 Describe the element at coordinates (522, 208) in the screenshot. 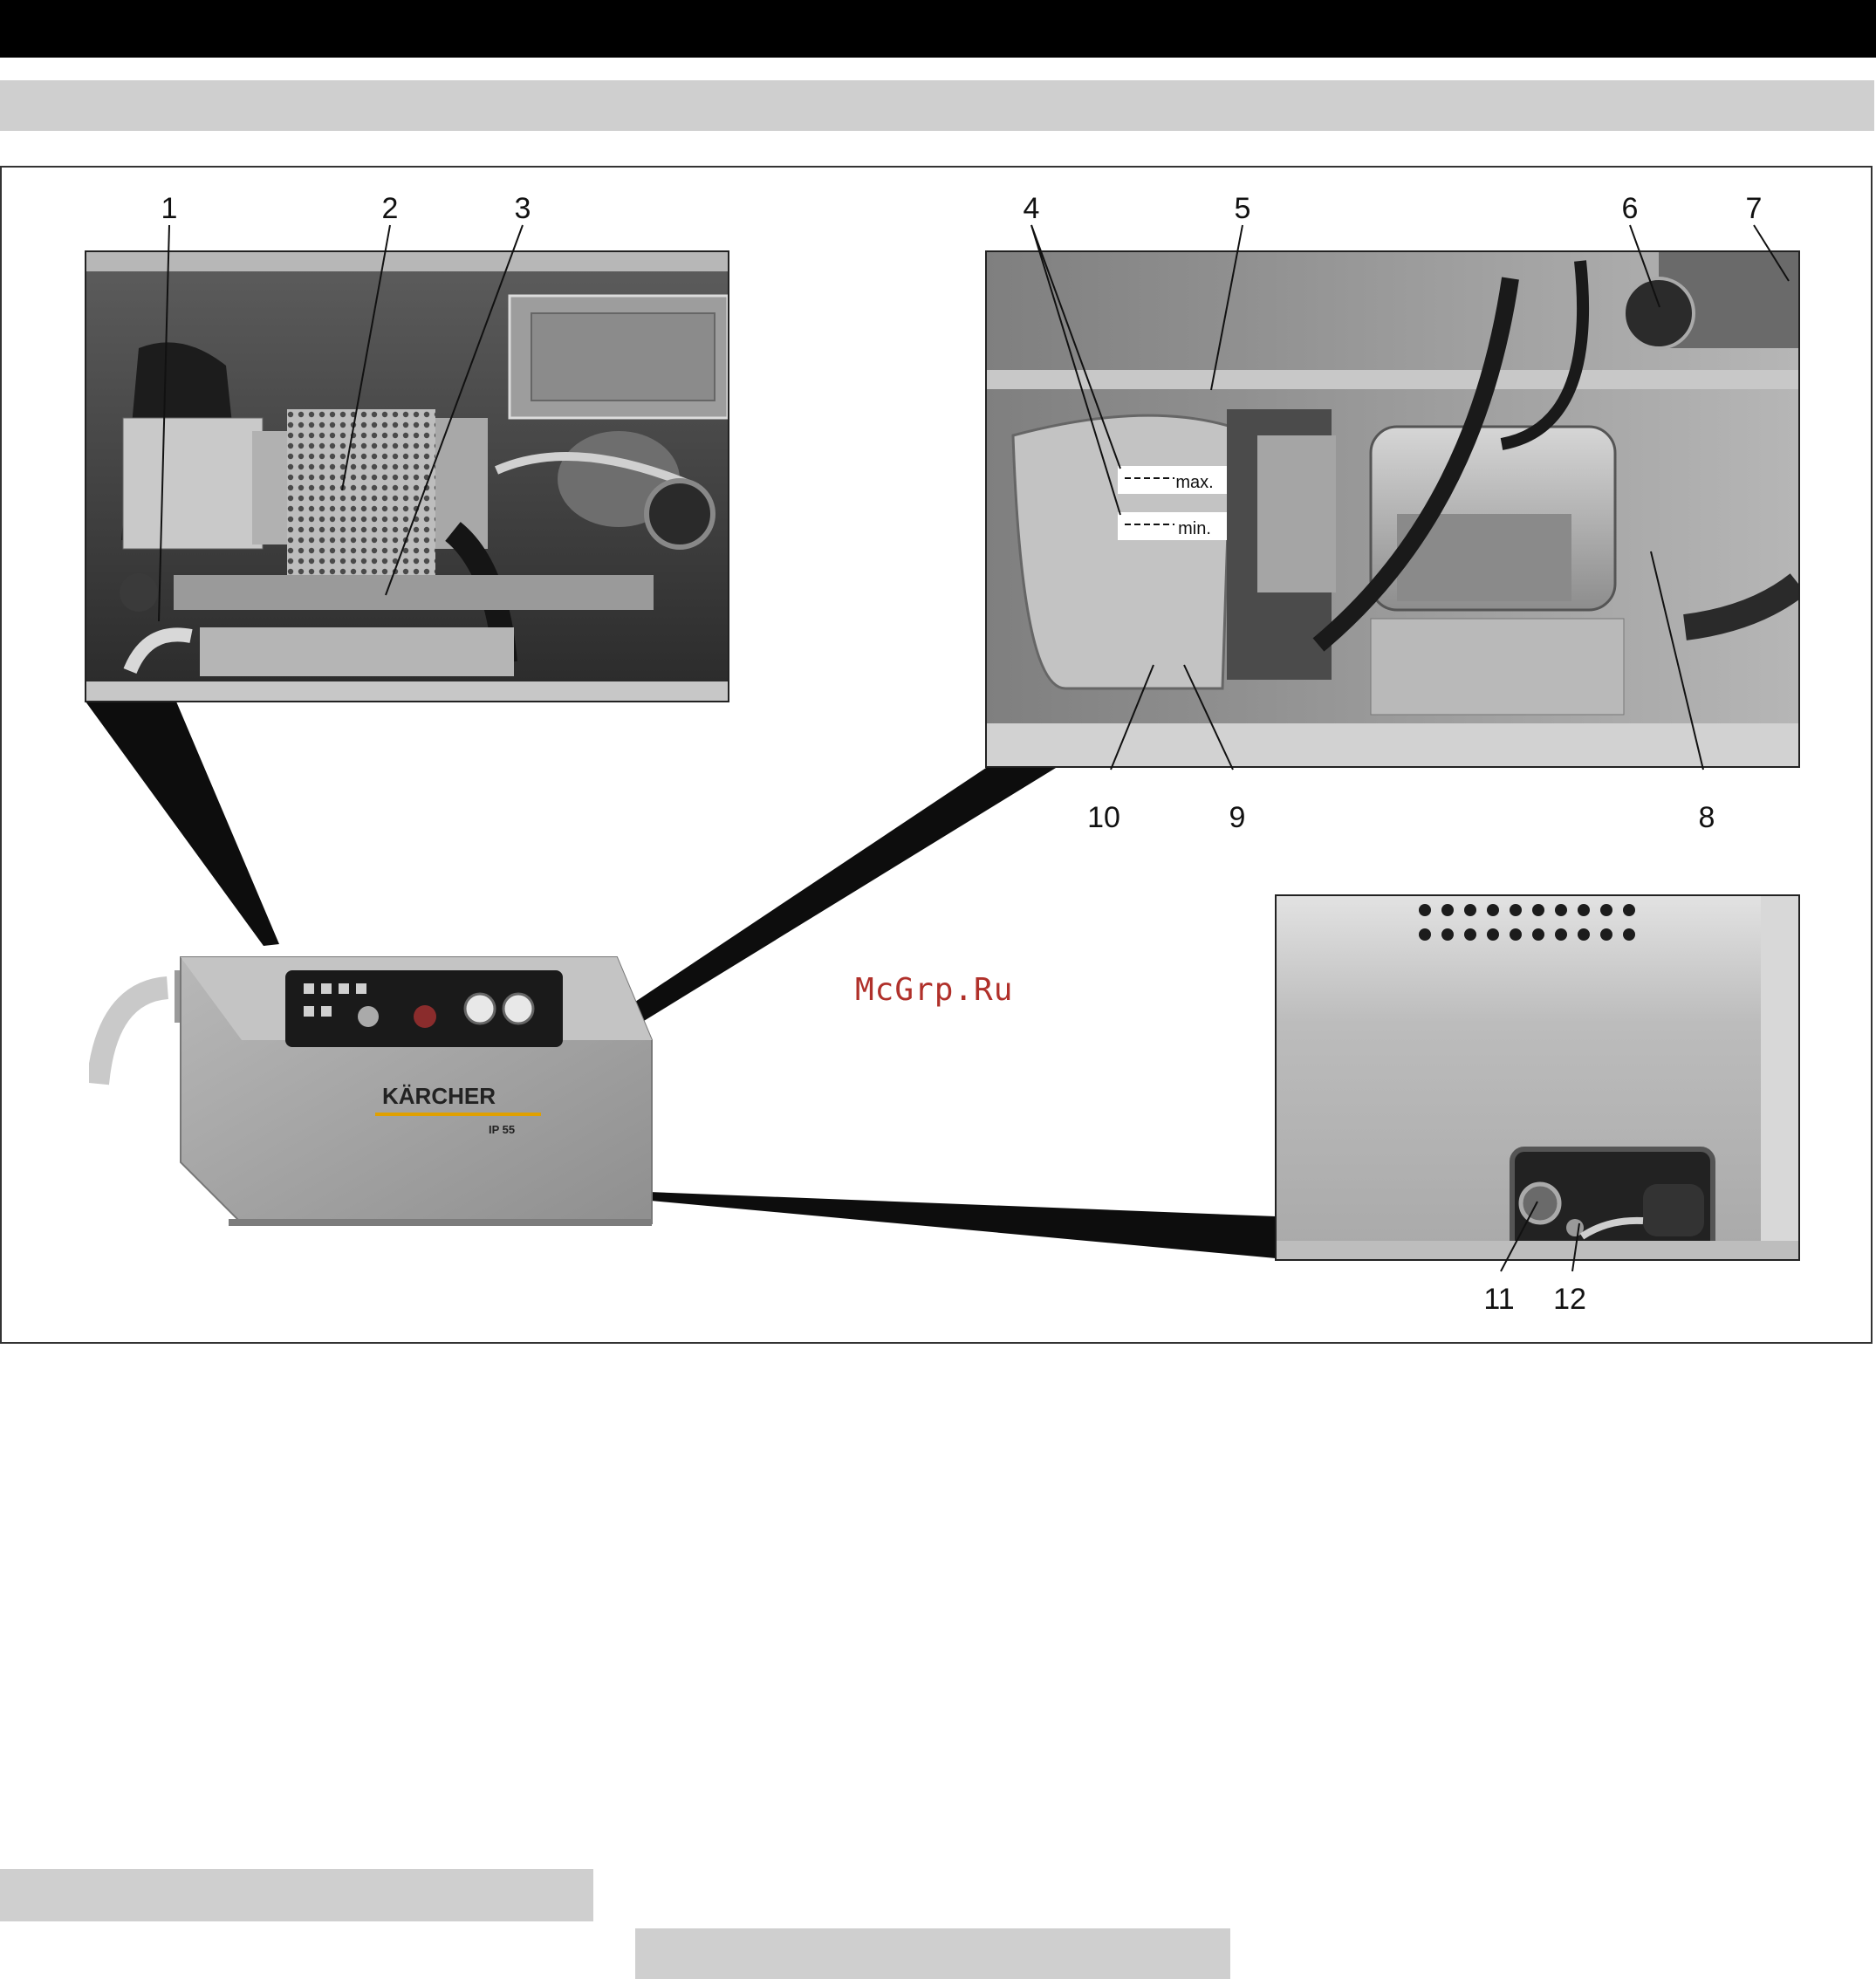

I see `callout-3: 3` at that location.